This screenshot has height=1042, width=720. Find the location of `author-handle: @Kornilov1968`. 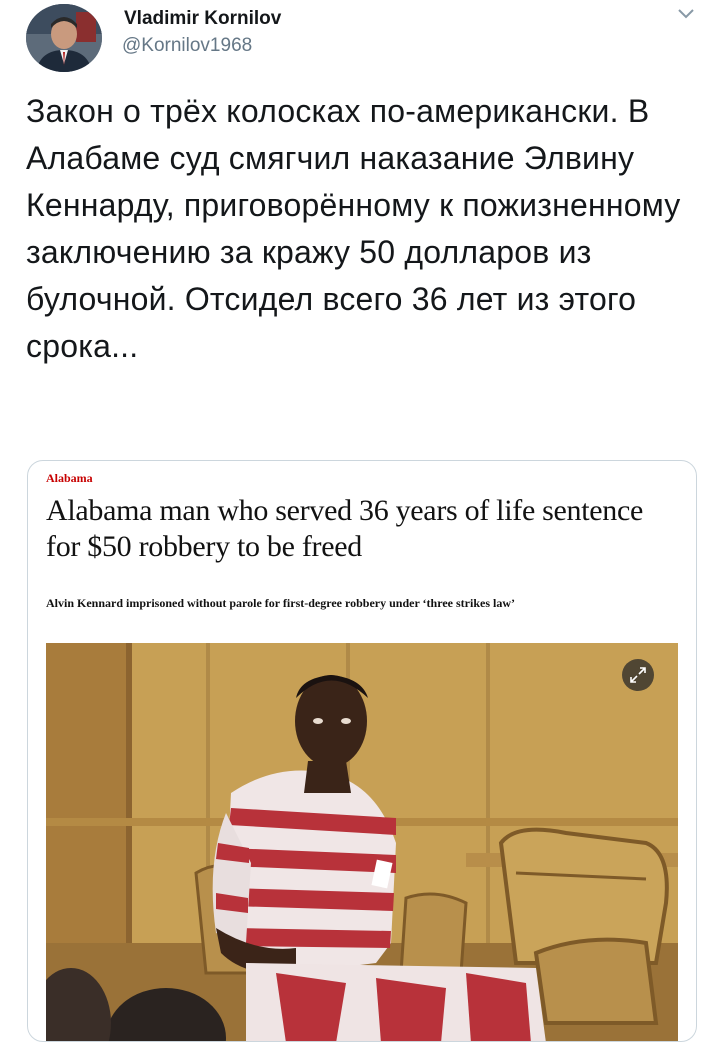

author-handle: @Kornilov1968 is located at coordinates (187, 46).